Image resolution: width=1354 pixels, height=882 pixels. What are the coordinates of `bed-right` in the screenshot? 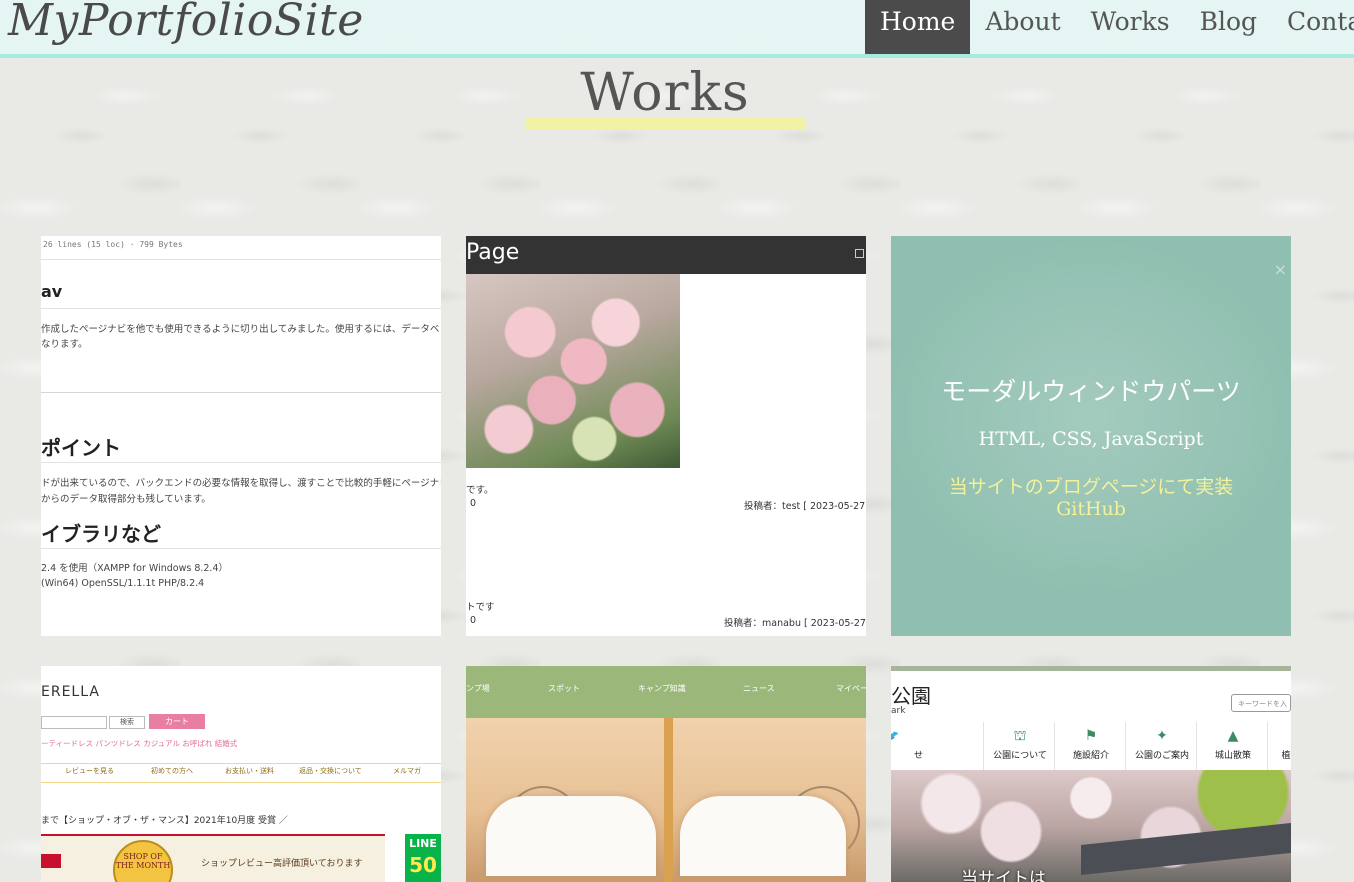 It's located at (763, 836).